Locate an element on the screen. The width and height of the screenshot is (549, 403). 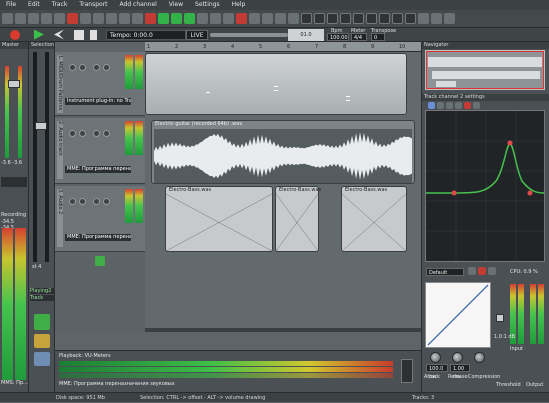
stop-button is located at coordinates (79, 34).